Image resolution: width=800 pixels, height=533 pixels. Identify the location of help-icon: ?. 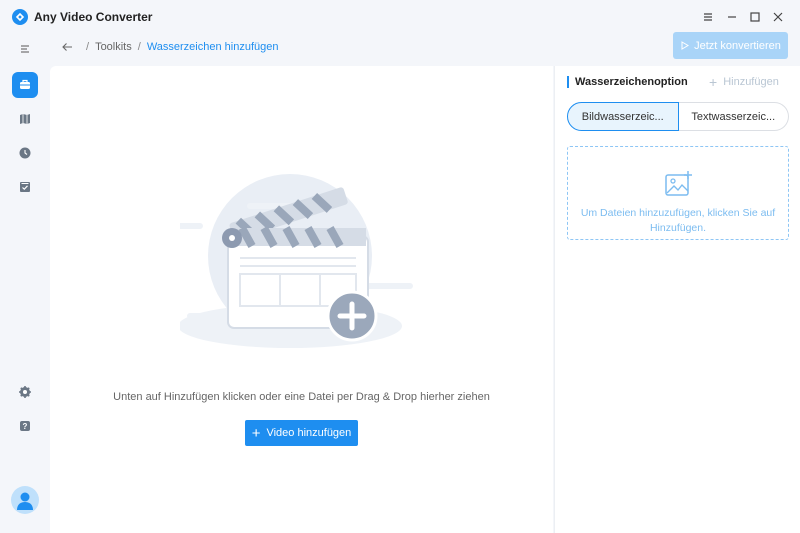
(25, 426).